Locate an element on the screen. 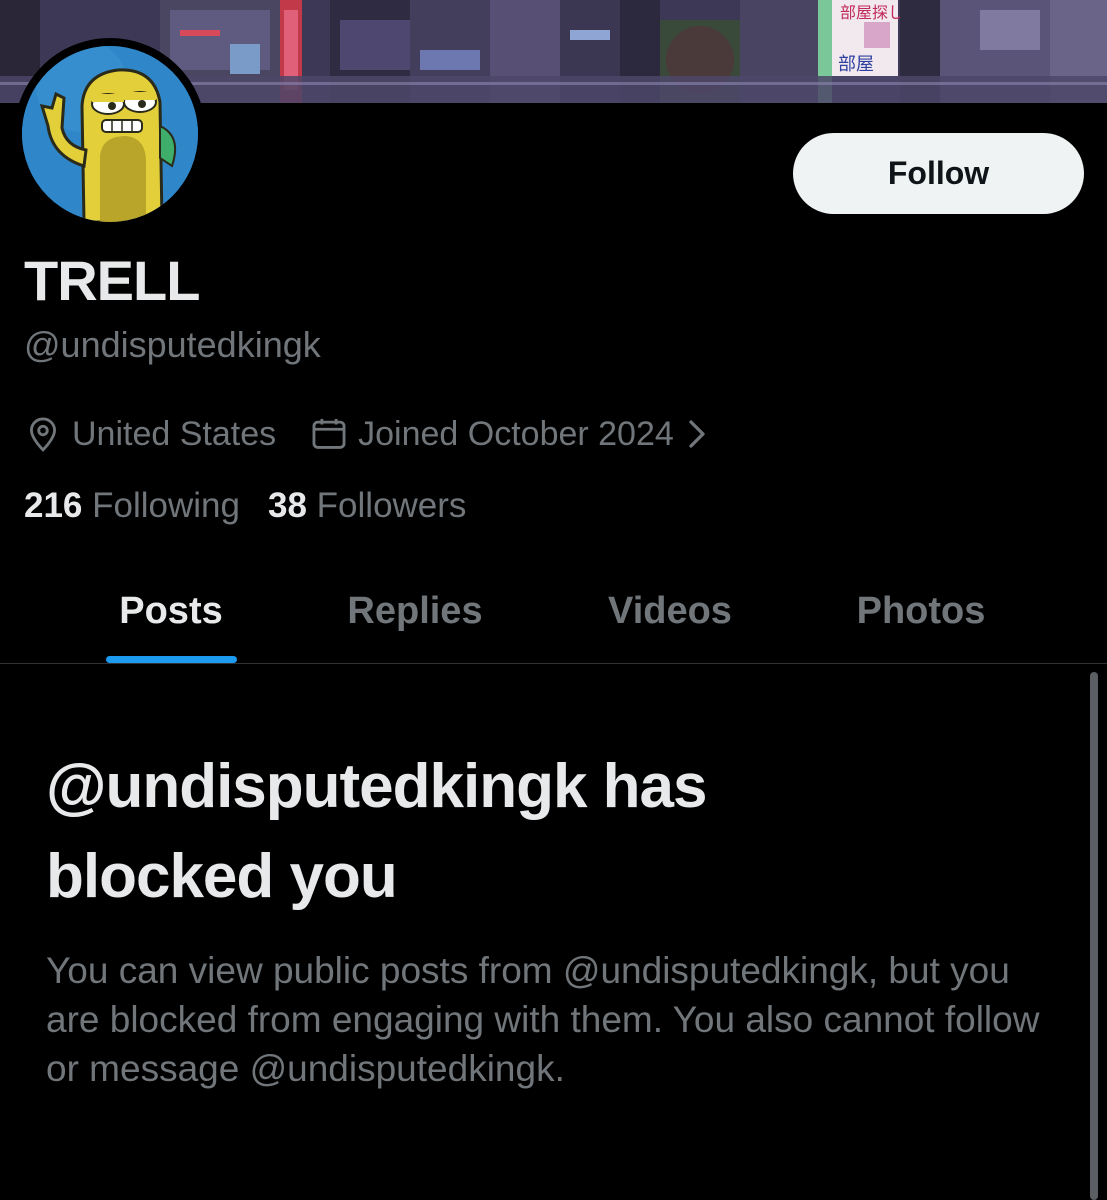 This screenshot has height=1200, width=1107. profile-location-text: United States is located at coordinates (174, 433).